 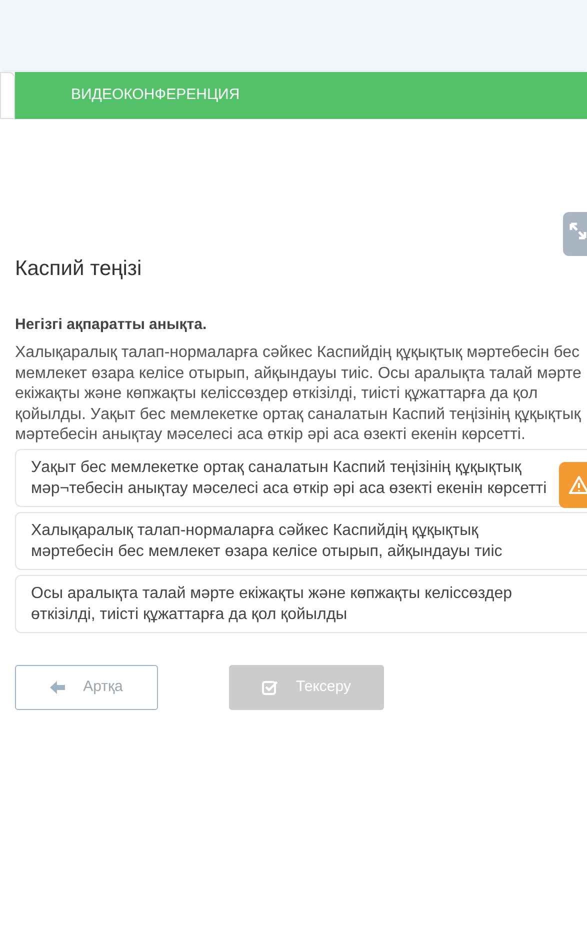 I want to click on expand-icon, so click(x=578, y=231).